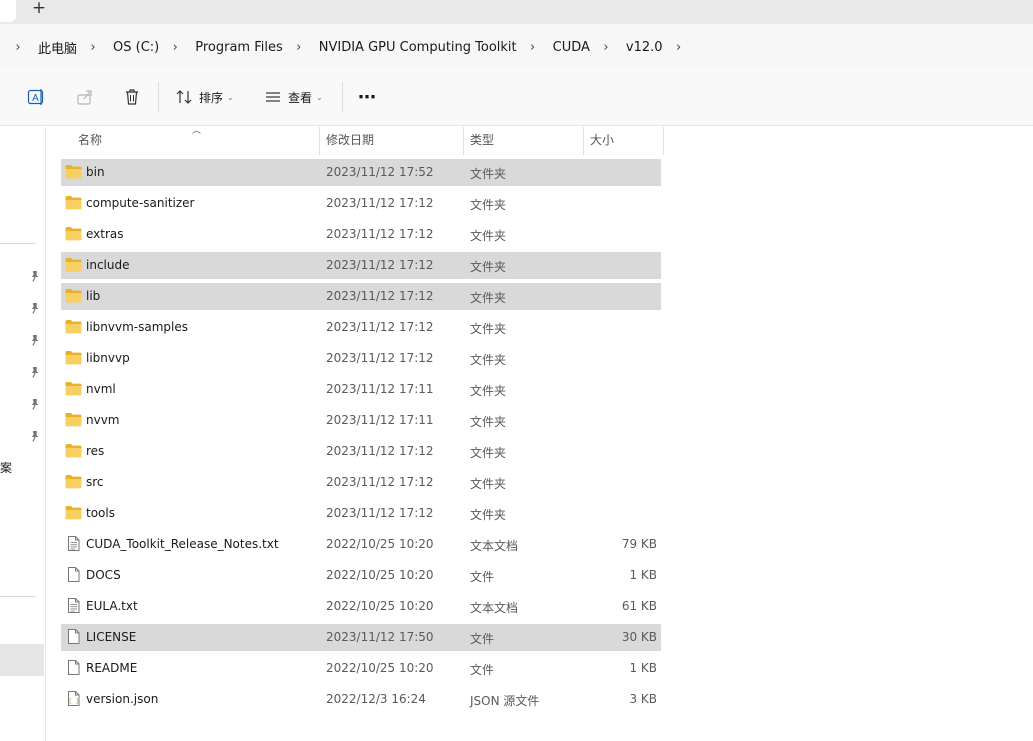  Describe the element at coordinates (105, 234) in the screenshot. I see `file-name: extras` at that location.